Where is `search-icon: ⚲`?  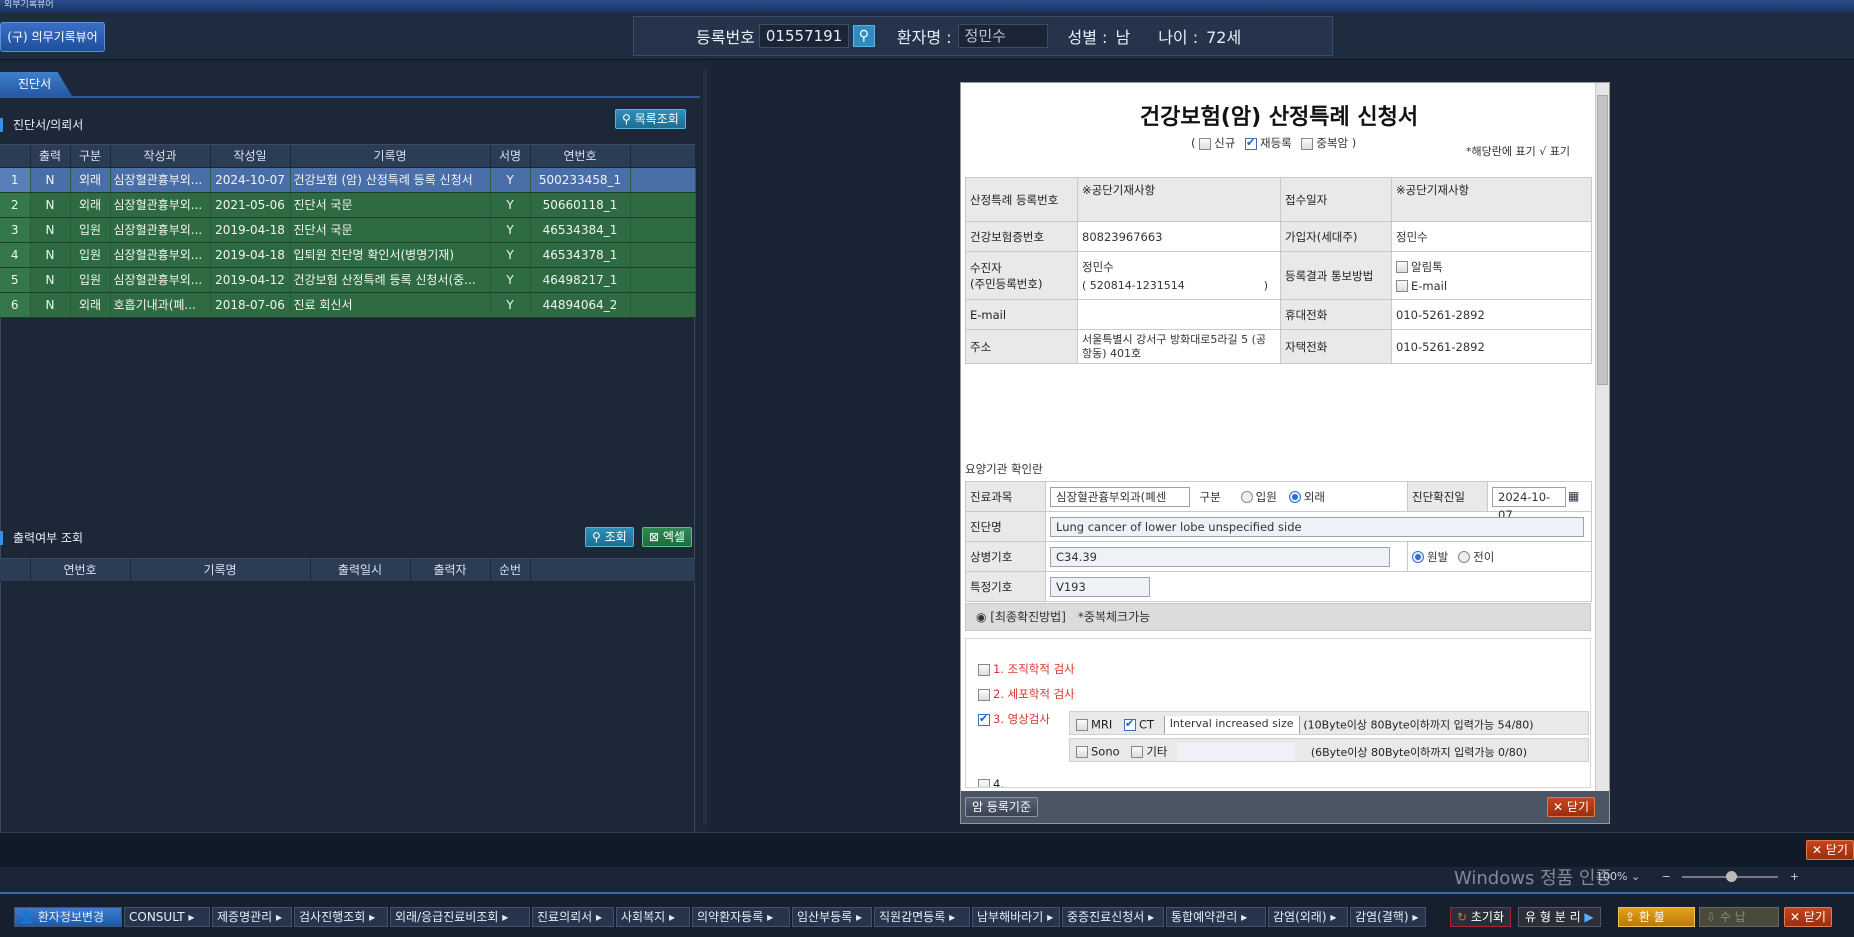 search-icon: ⚲ is located at coordinates (863, 36).